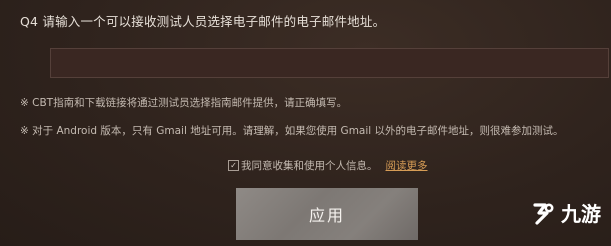 The height and width of the screenshot is (246, 611). I want to click on consent-checkbox: ✓, so click(233, 165).